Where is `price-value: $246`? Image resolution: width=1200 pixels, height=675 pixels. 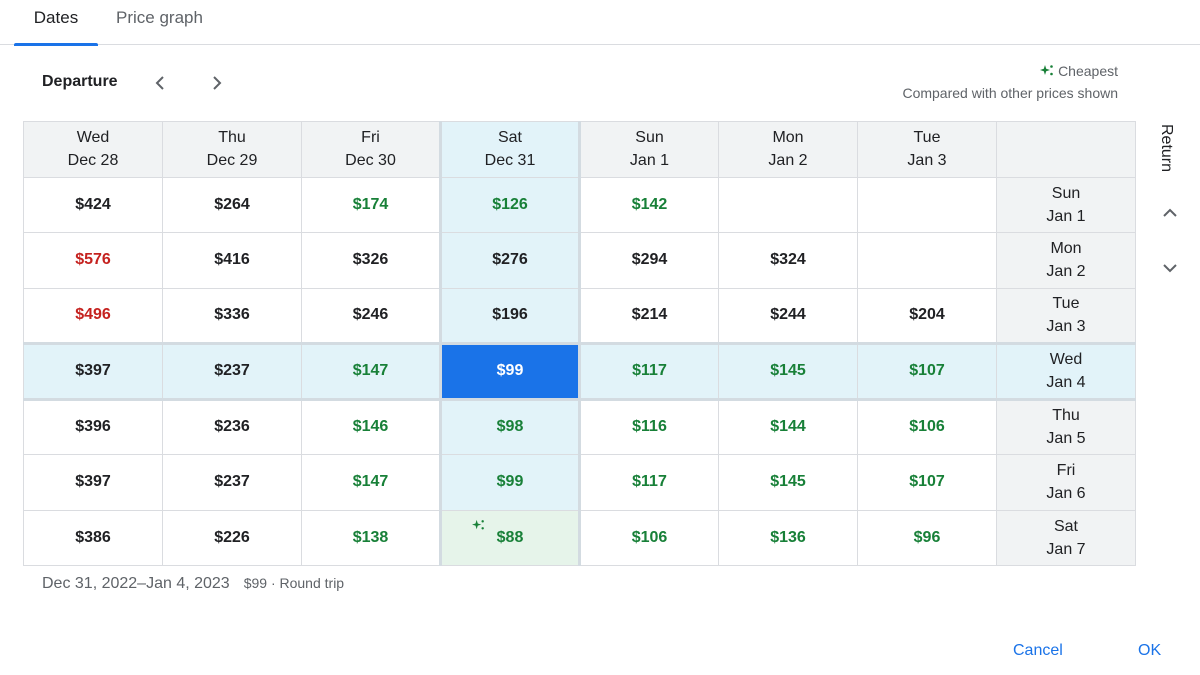 price-value: $246 is located at coordinates (370, 315).